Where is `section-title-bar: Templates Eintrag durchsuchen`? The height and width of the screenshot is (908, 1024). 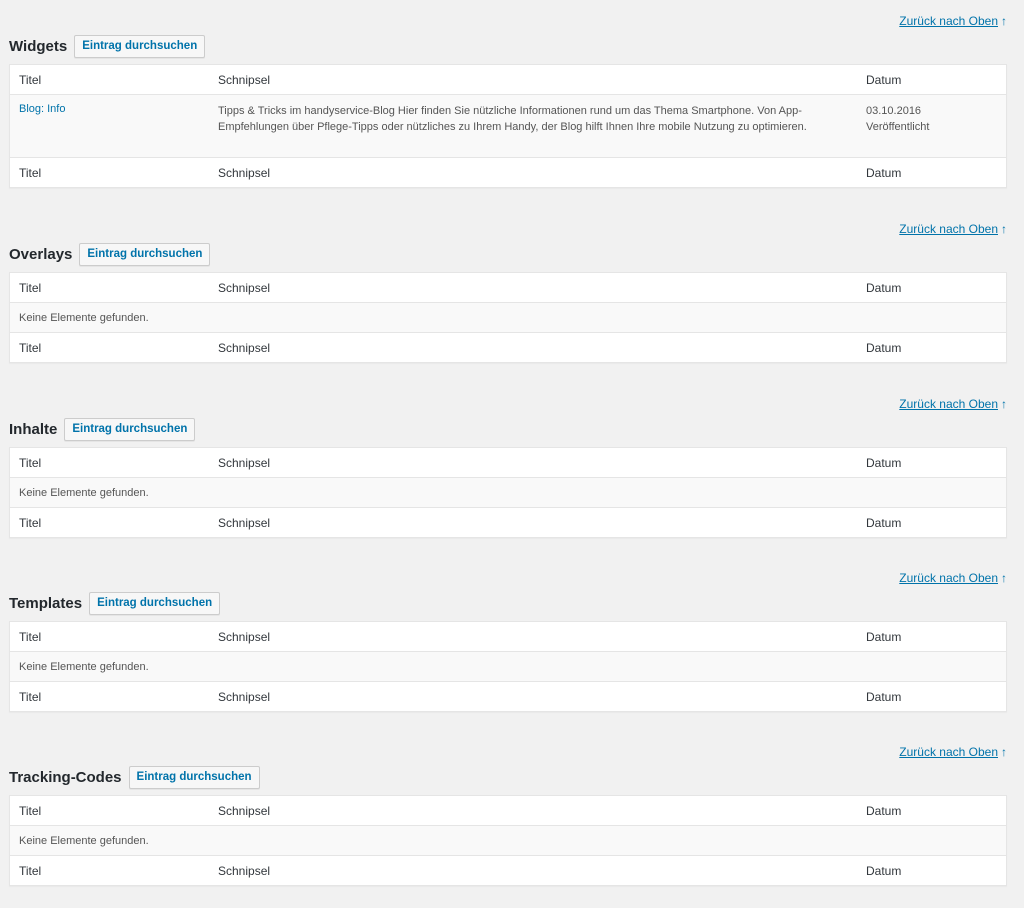
section-title-bar: Templates Eintrag durchsuchen is located at coordinates (115, 603).